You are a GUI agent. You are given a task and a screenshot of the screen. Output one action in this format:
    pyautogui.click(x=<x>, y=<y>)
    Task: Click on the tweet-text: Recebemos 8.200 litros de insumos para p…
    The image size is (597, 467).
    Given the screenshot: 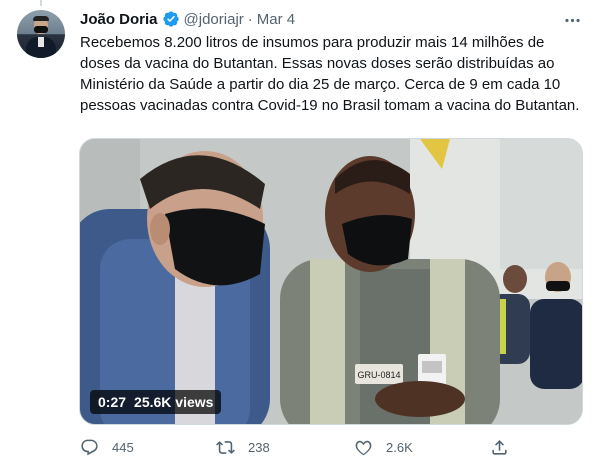 What is the action you would take?
    pyautogui.click(x=330, y=74)
    